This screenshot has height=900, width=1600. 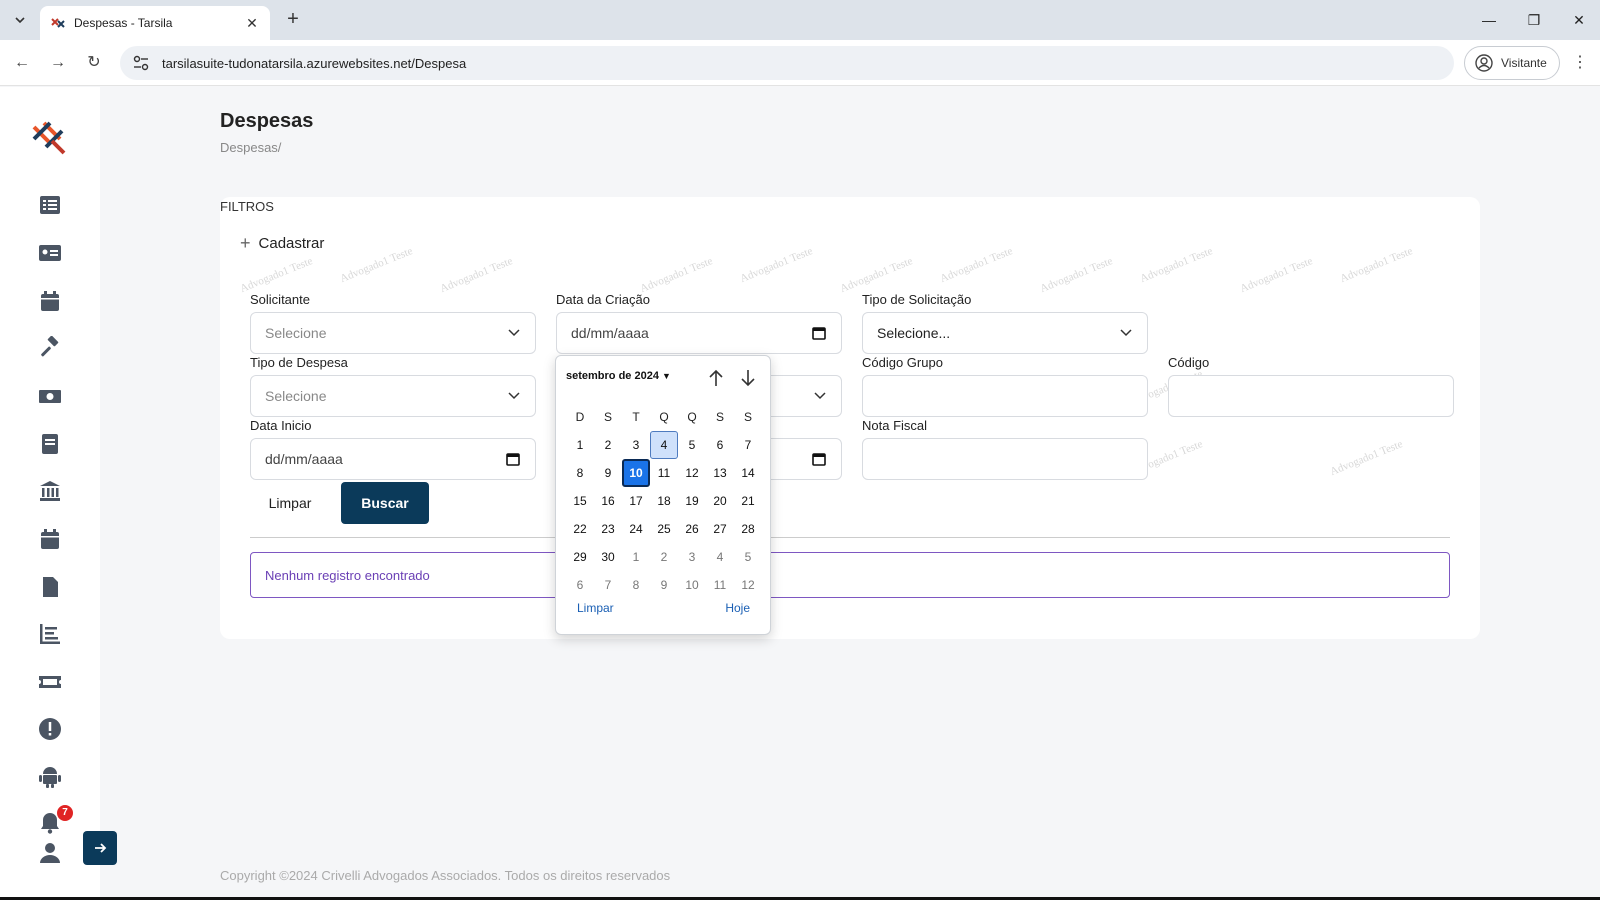 I want to click on calendar-day: 18, so click(x=664, y=501).